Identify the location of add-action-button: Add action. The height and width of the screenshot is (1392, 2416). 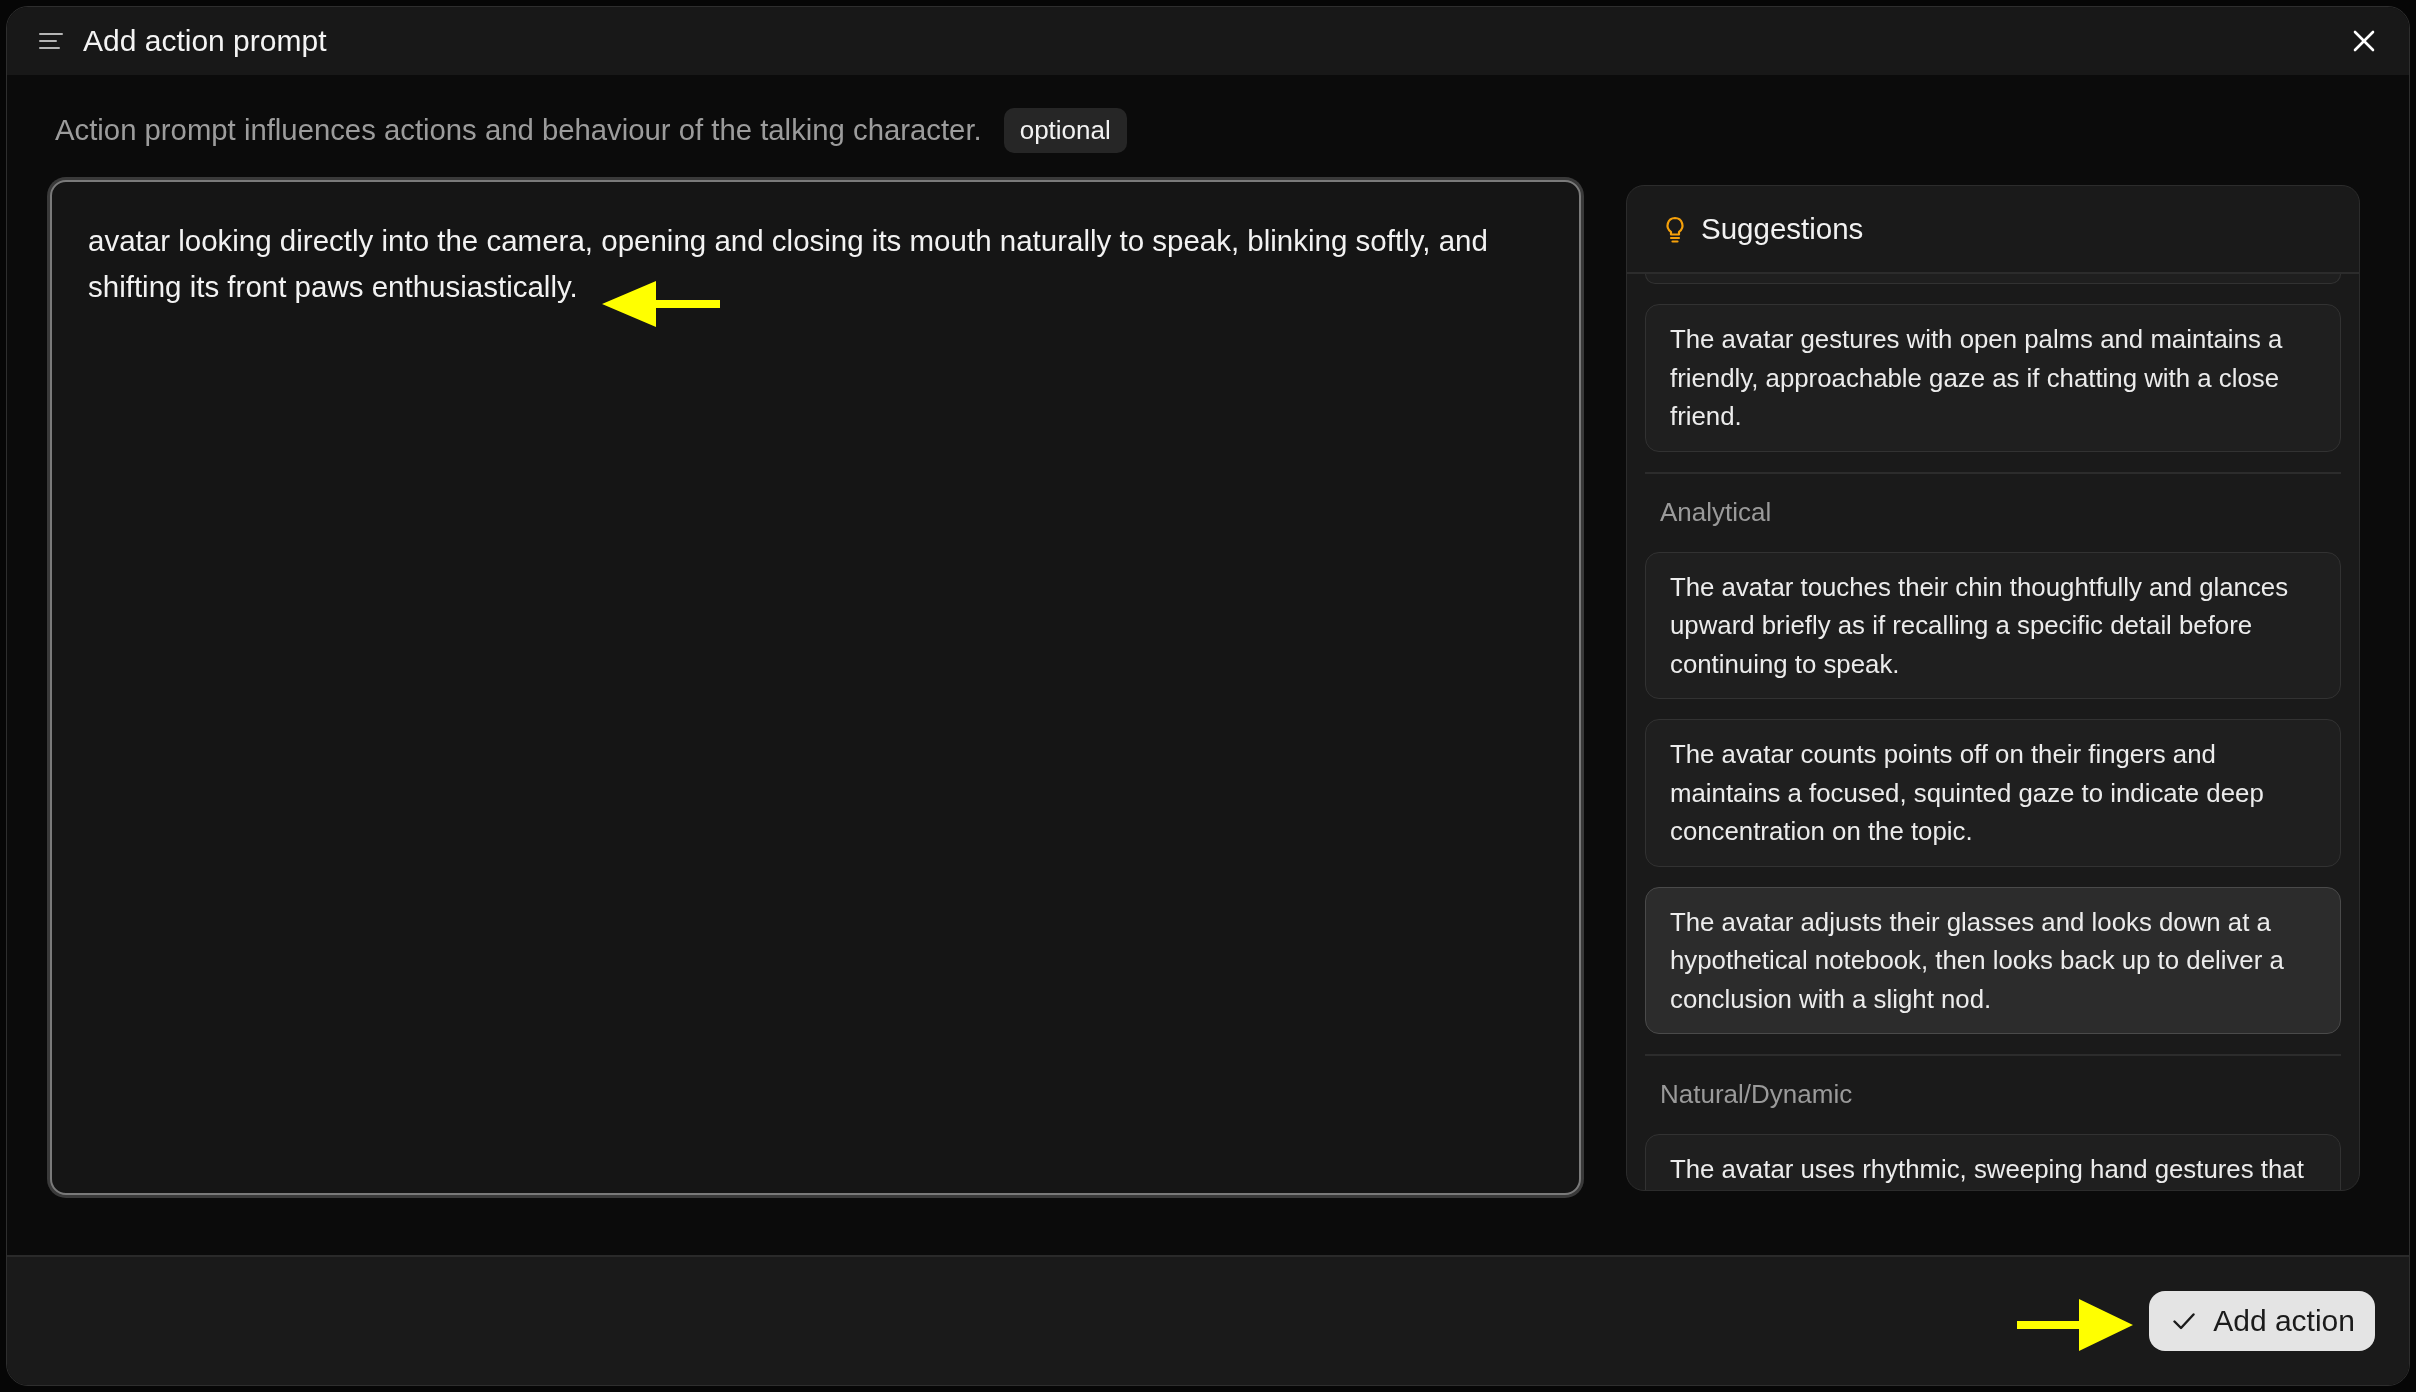
(2262, 1321).